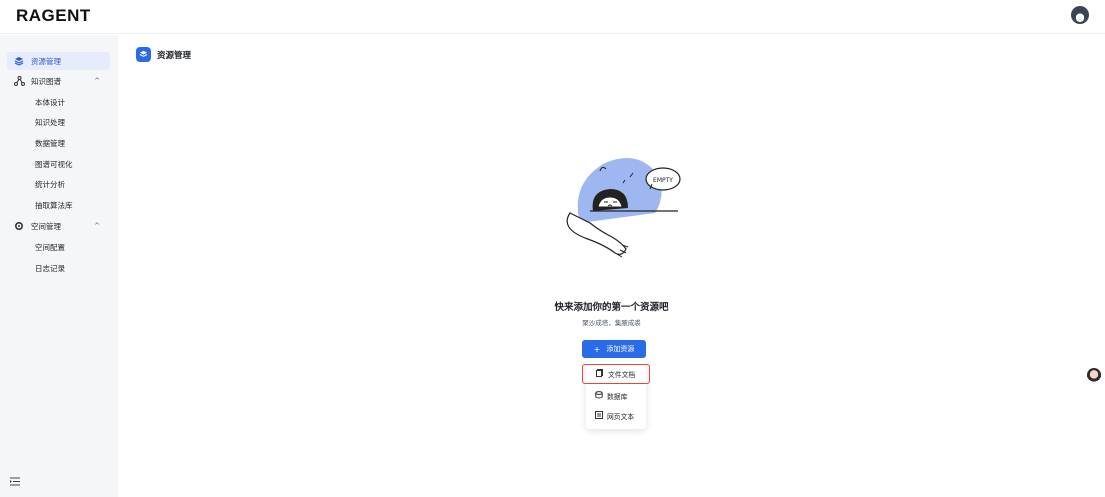 This screenshot has width=1105, height=497. Describe the element at coordinates (600, 374) in the screenshot. I see `document-icon` at that location.